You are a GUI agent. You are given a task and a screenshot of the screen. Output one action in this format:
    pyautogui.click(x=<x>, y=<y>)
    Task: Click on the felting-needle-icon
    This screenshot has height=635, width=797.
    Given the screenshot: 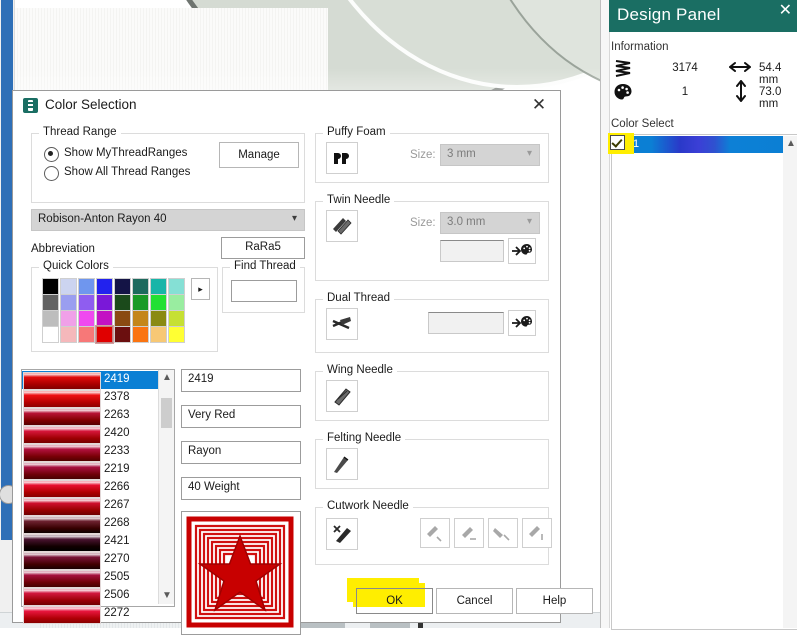 What is the action you would take?
    pyautogui.click(x=342, y=464)
    